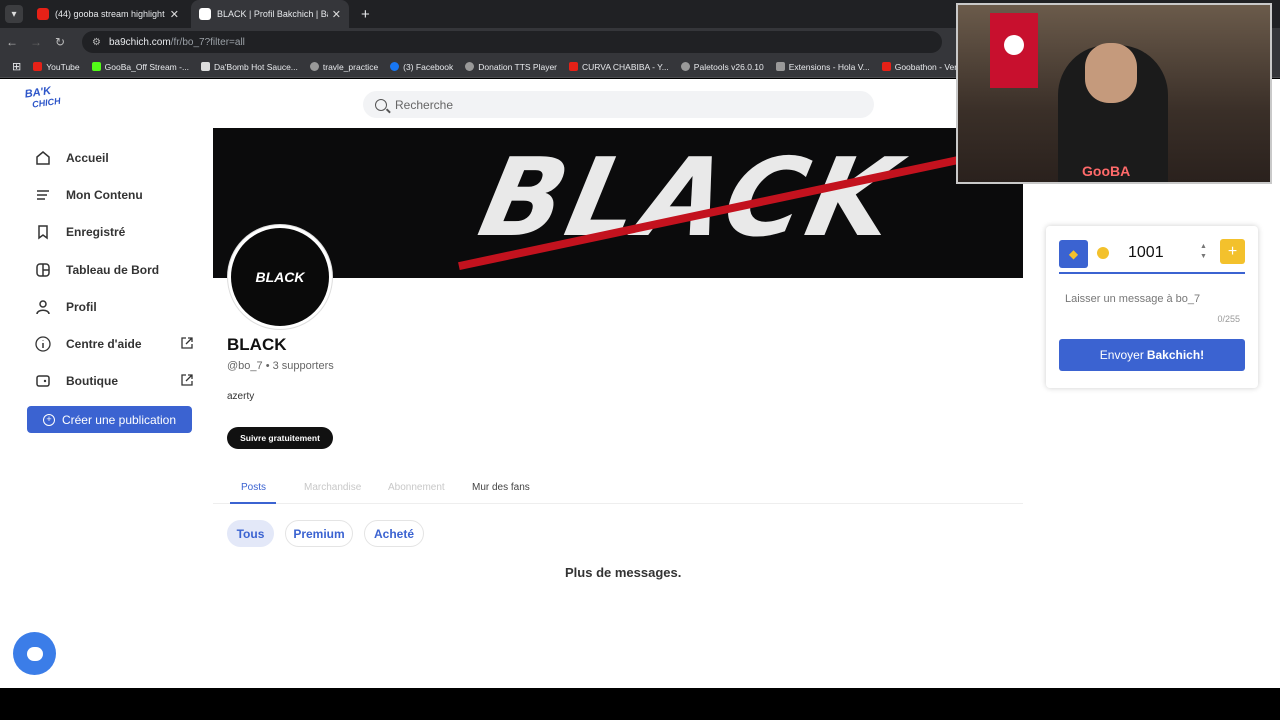 This screenshot has width=1280, height=720. I want to click on list-icon, so click(43, 195).